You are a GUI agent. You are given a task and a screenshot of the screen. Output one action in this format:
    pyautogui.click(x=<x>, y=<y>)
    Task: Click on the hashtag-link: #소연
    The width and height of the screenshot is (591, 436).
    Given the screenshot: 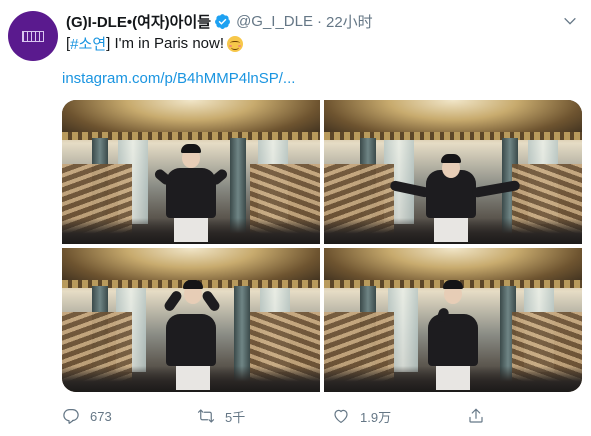 What is the action you would take?
    pyautogui.click(x=88, y=43)
    